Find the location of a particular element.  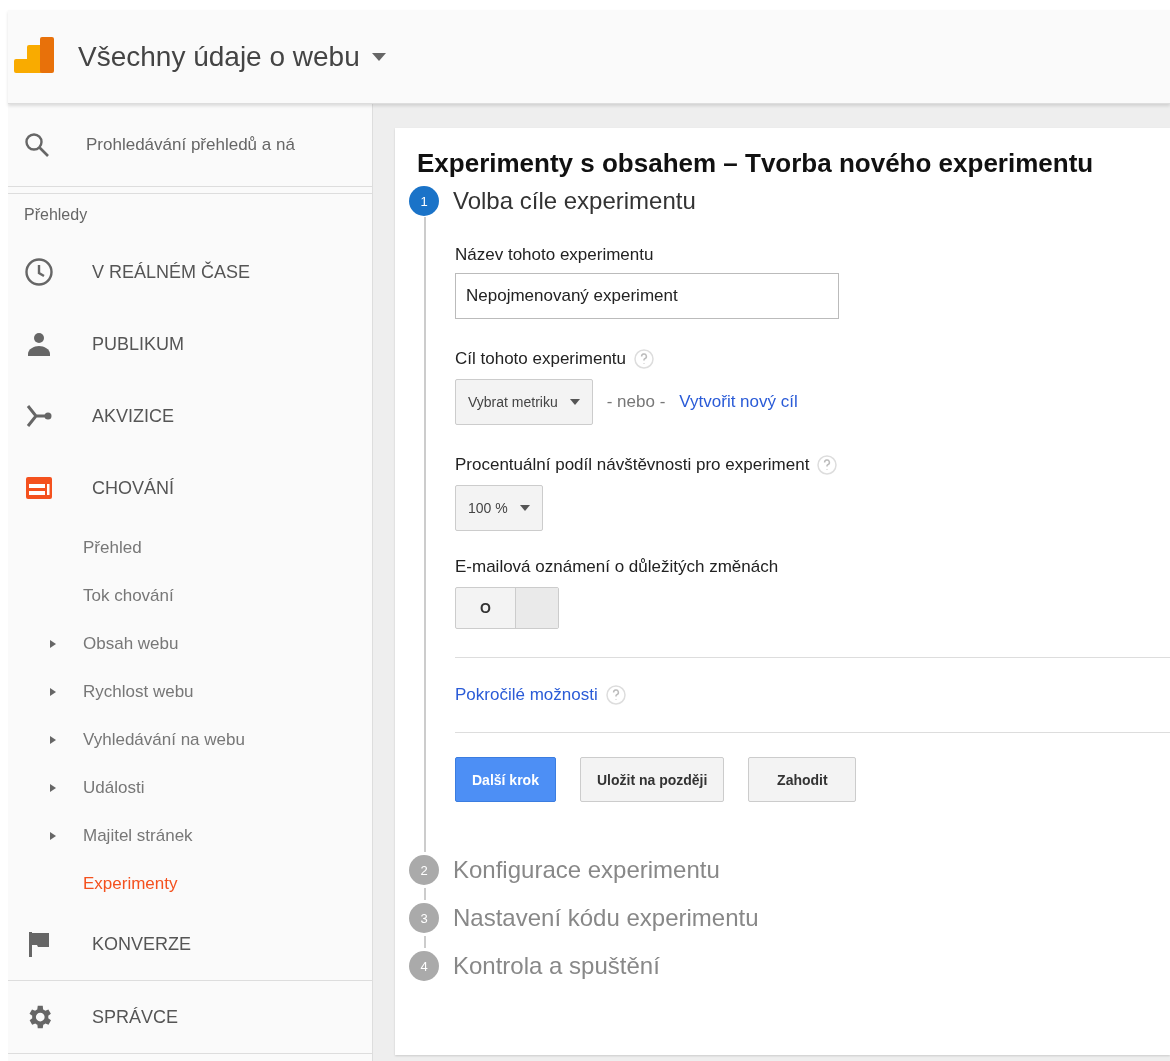

step-title: Volba cíle experimentu is located at coordinates (574, 201).